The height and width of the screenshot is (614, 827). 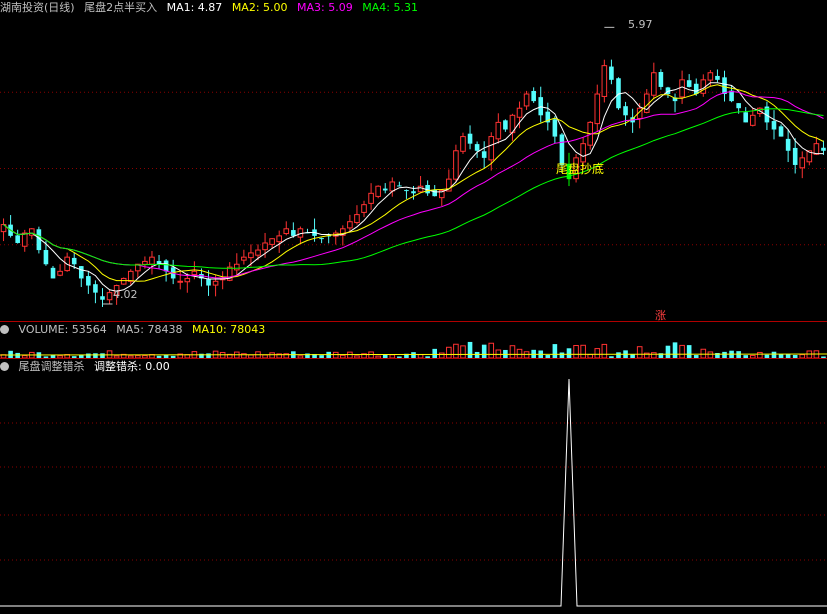 I want to click on volume-collapse-icon, so click(x=4, y=329).